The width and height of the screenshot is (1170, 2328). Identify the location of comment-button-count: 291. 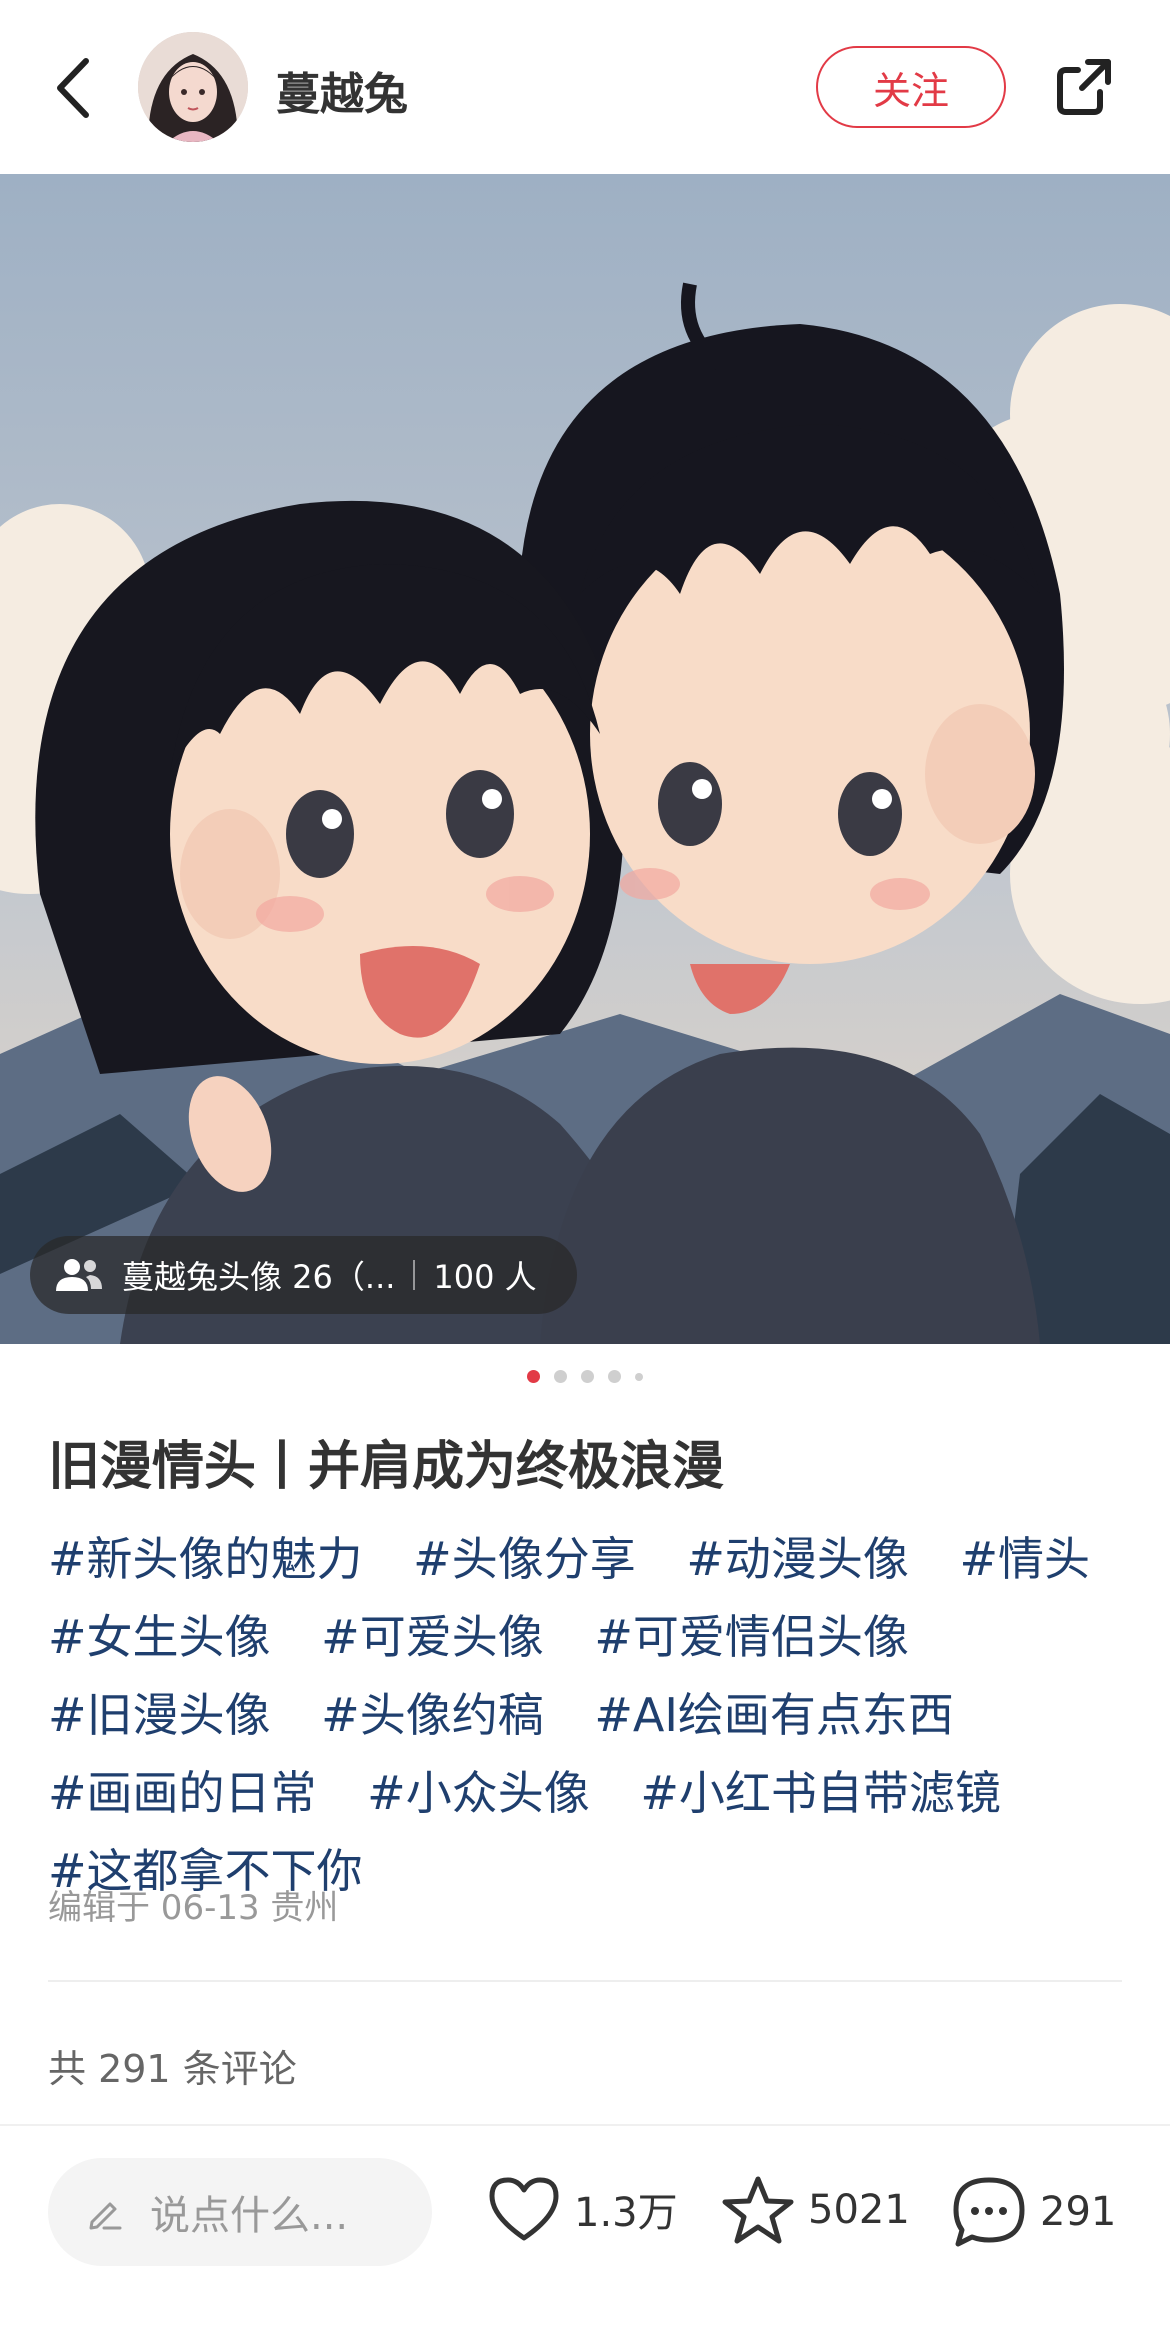
(1078, 2212).